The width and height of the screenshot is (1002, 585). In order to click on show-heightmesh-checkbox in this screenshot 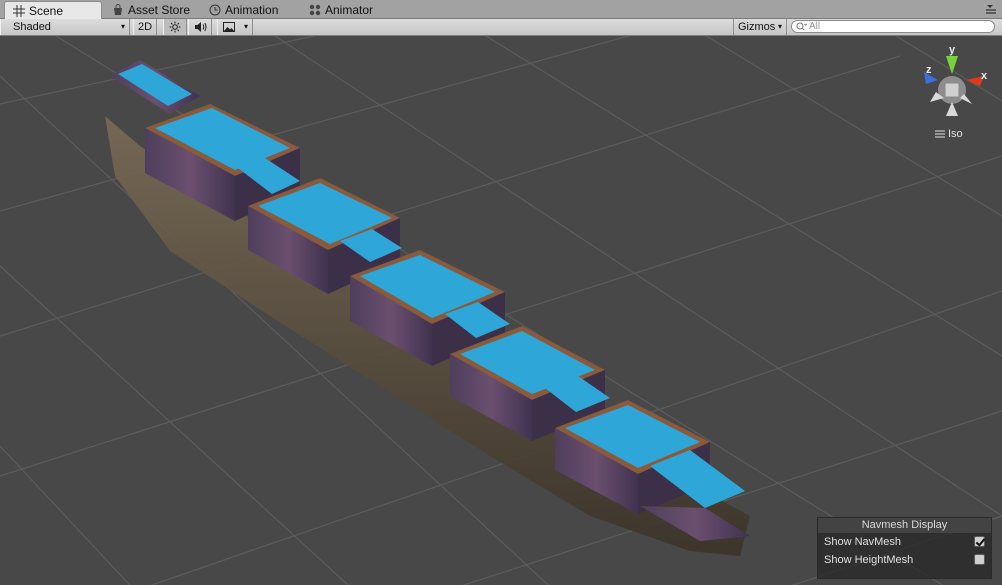, I will do `click(979, 559)`.